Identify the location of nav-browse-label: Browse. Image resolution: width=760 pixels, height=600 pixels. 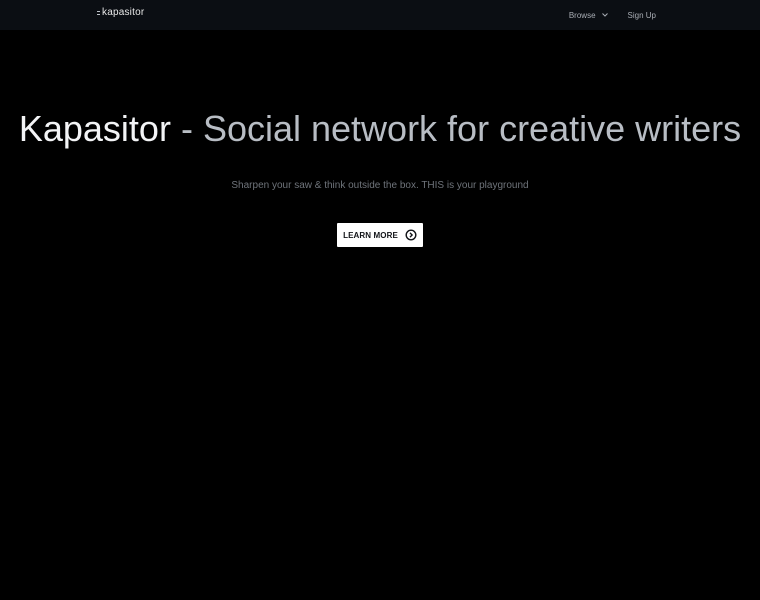
(582, 15).